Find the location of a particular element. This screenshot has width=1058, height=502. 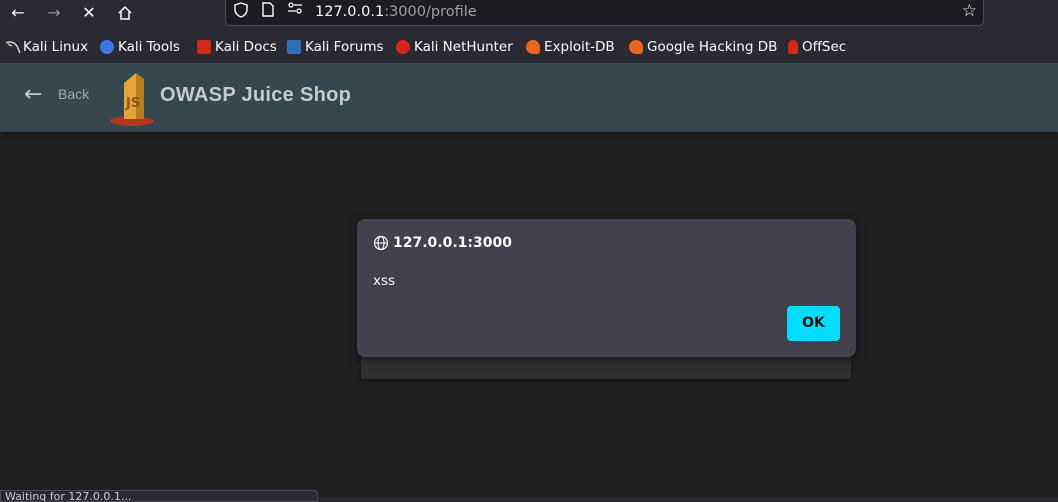

globe-icon is located at coordinates (381, 243).